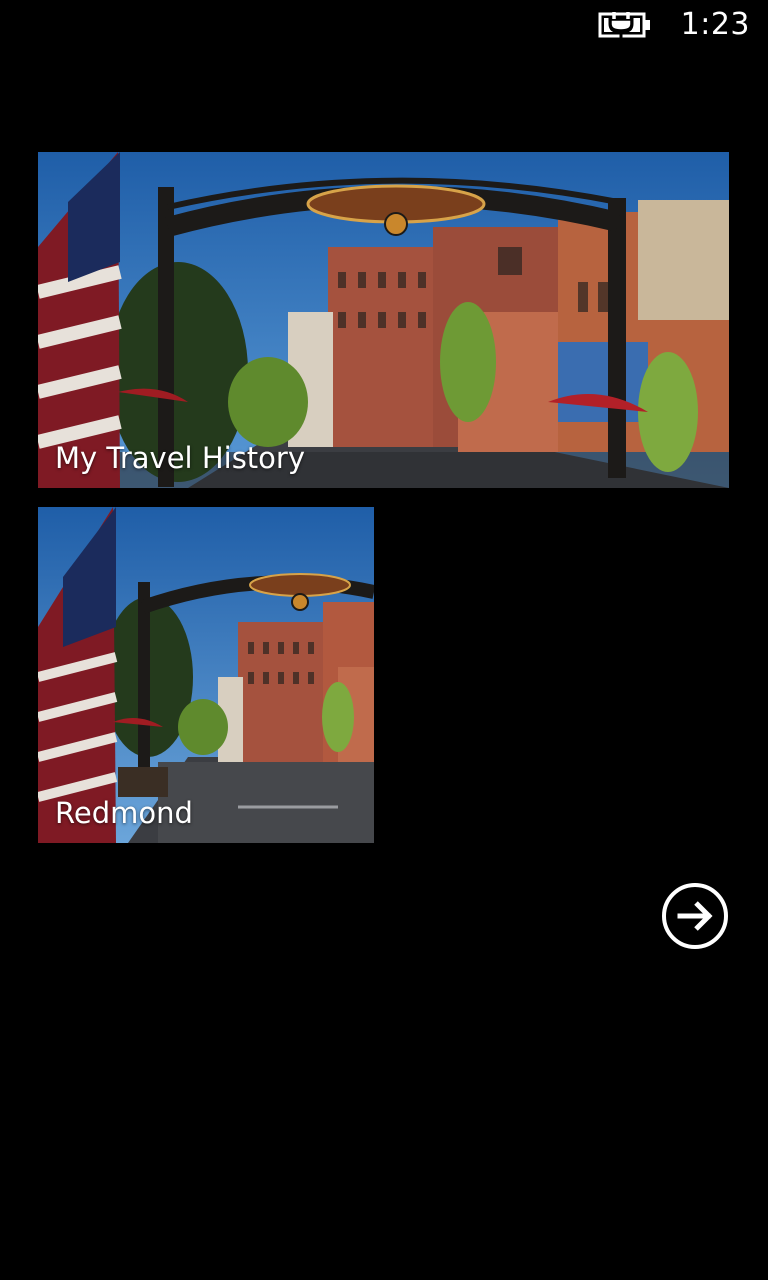  What do you see at coordinates (384, 25) in the screenshot?
I see `status-bar: 1:23` at bounding box center [384, 25].